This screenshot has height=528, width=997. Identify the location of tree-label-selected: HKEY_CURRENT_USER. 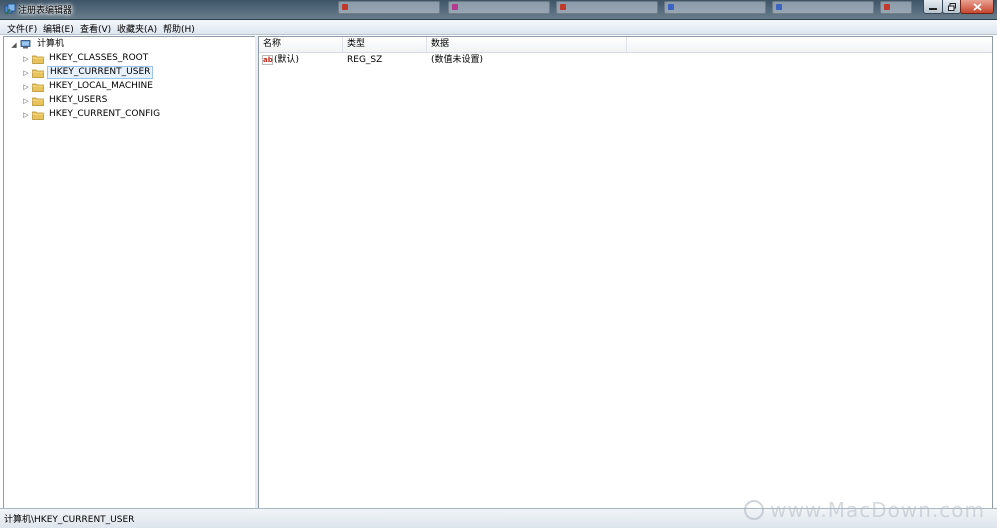
(100, 72).